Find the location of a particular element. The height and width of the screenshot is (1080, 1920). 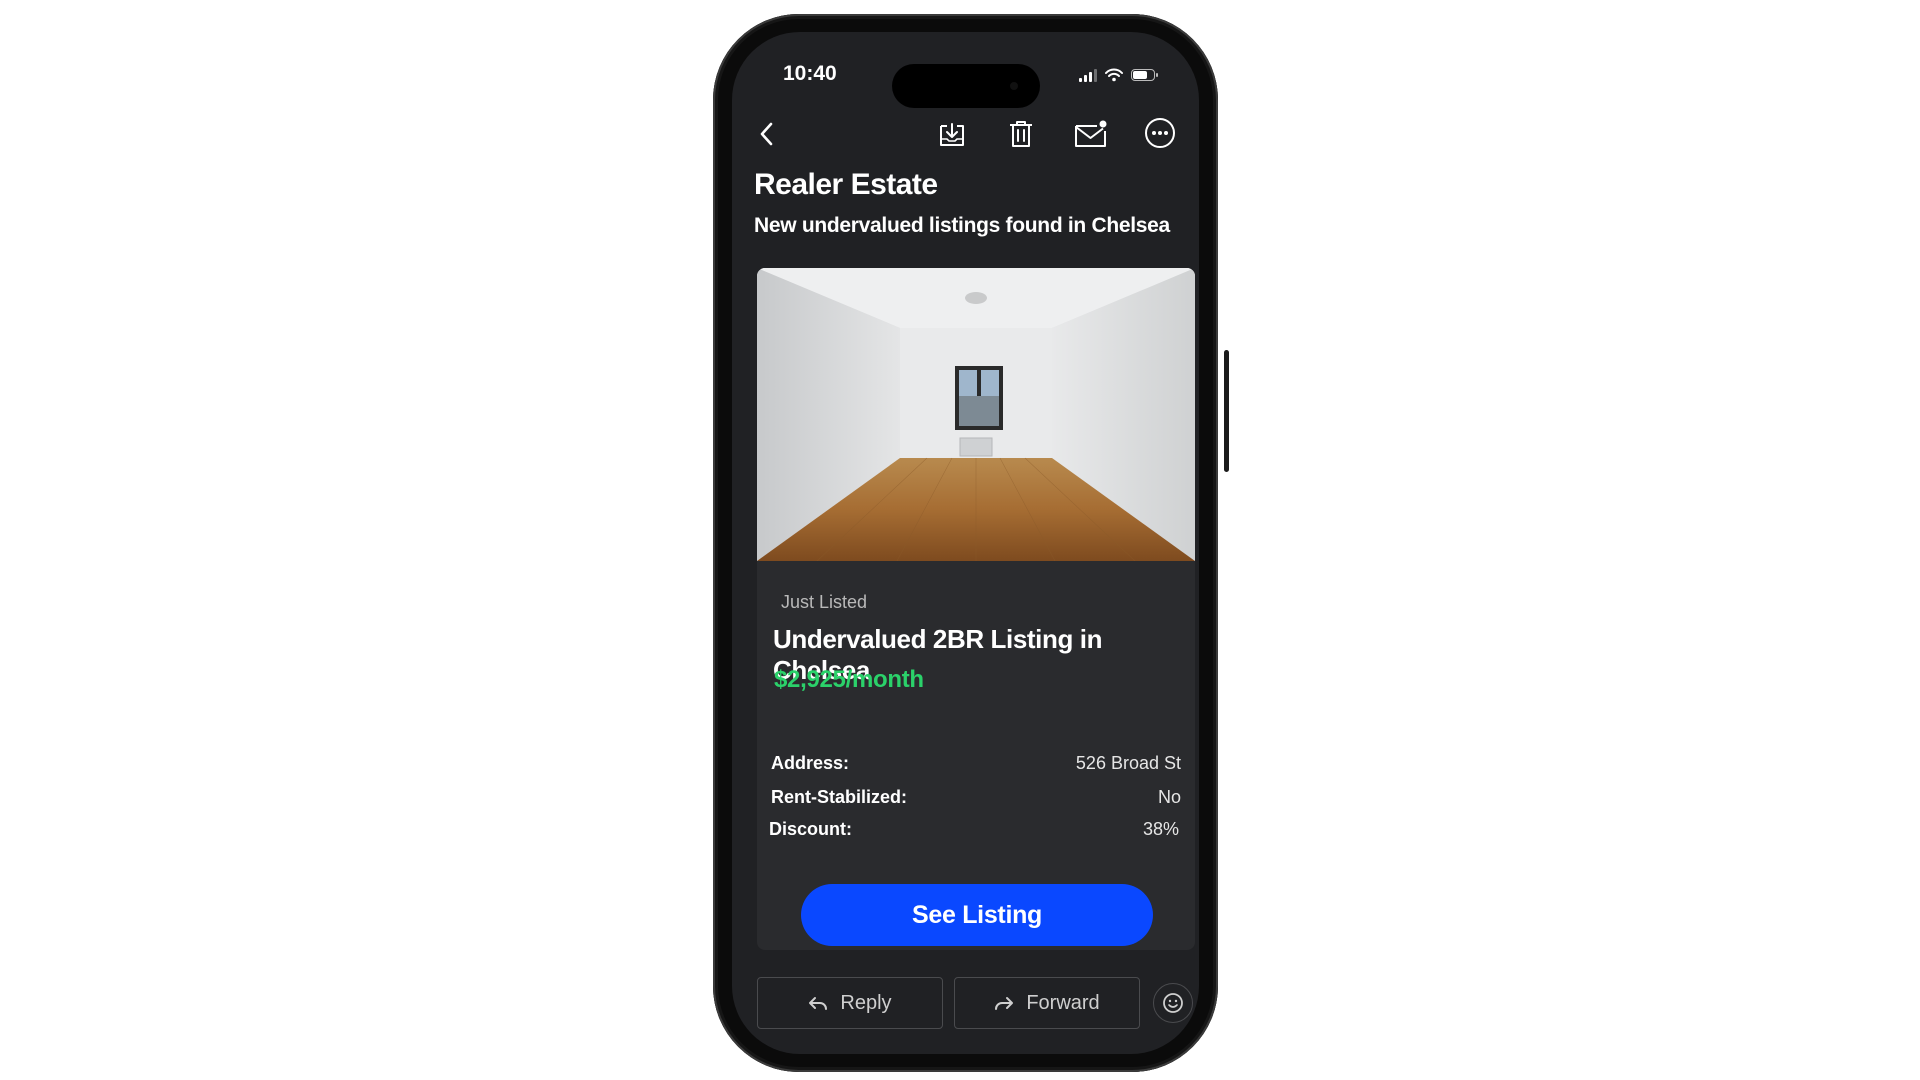

chevron-left-icon is located at coordinates (766, 134).